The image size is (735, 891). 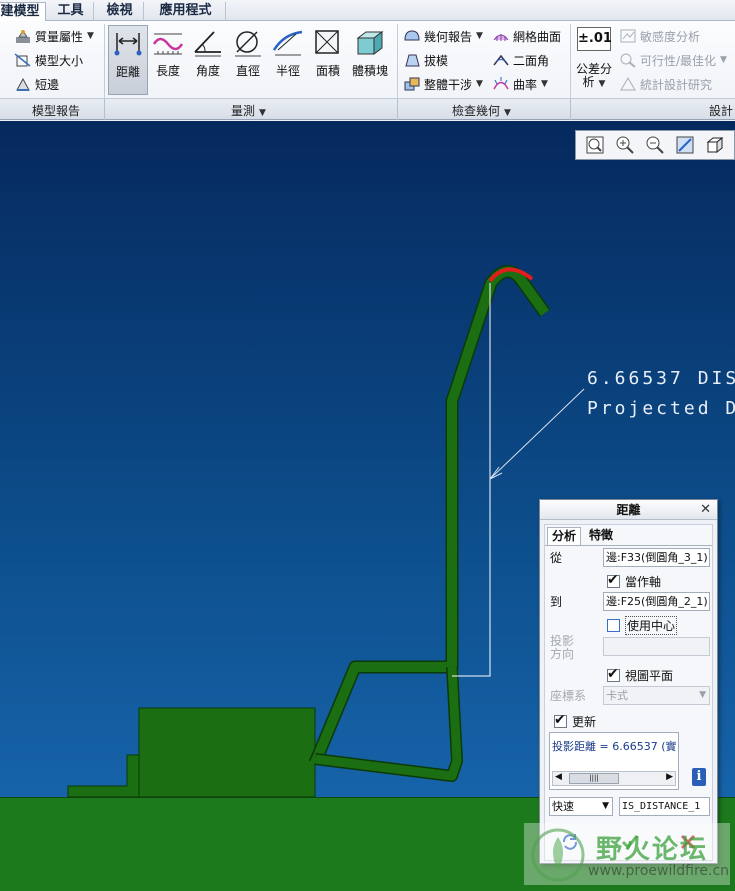 I want to click on feasibility-label: 可行性/最佳化, so click(x=678, y=60).